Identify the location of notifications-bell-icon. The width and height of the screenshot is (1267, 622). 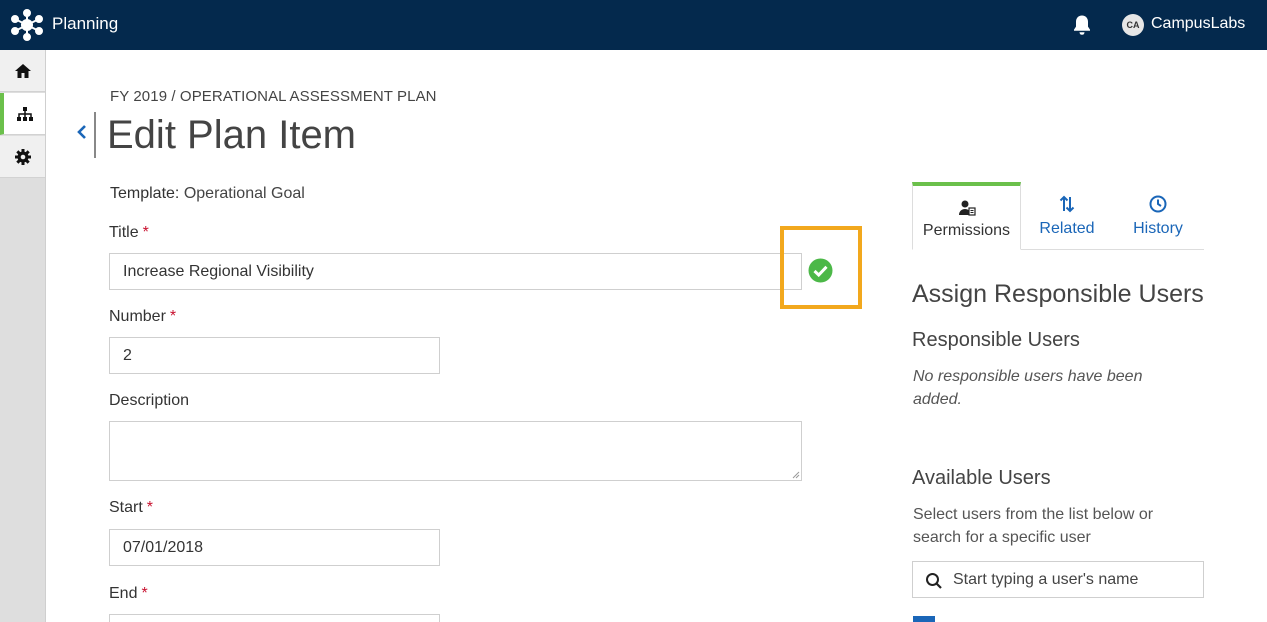
(1082, 25).